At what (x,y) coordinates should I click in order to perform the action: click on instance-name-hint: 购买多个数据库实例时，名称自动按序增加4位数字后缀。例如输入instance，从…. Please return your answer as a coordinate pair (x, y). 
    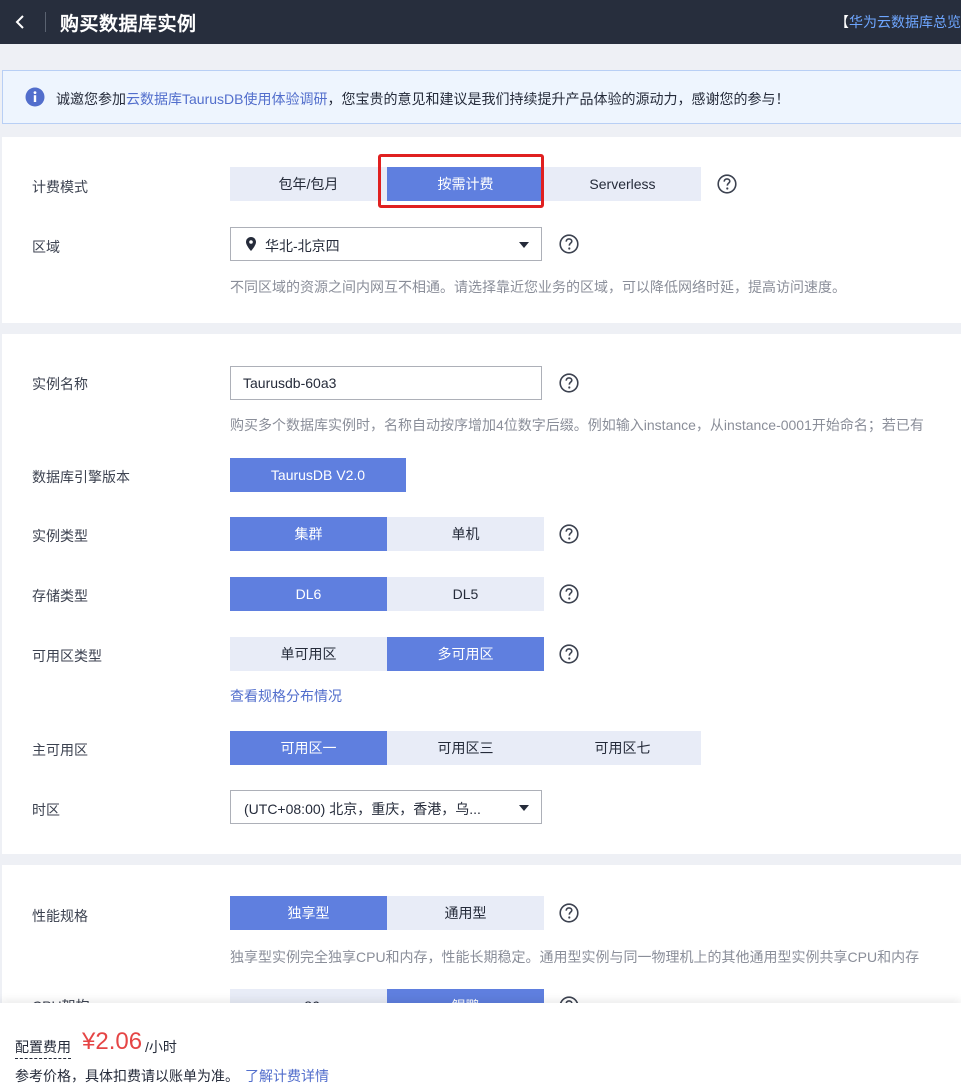
    Looking at the image, I should click on (577, 425).